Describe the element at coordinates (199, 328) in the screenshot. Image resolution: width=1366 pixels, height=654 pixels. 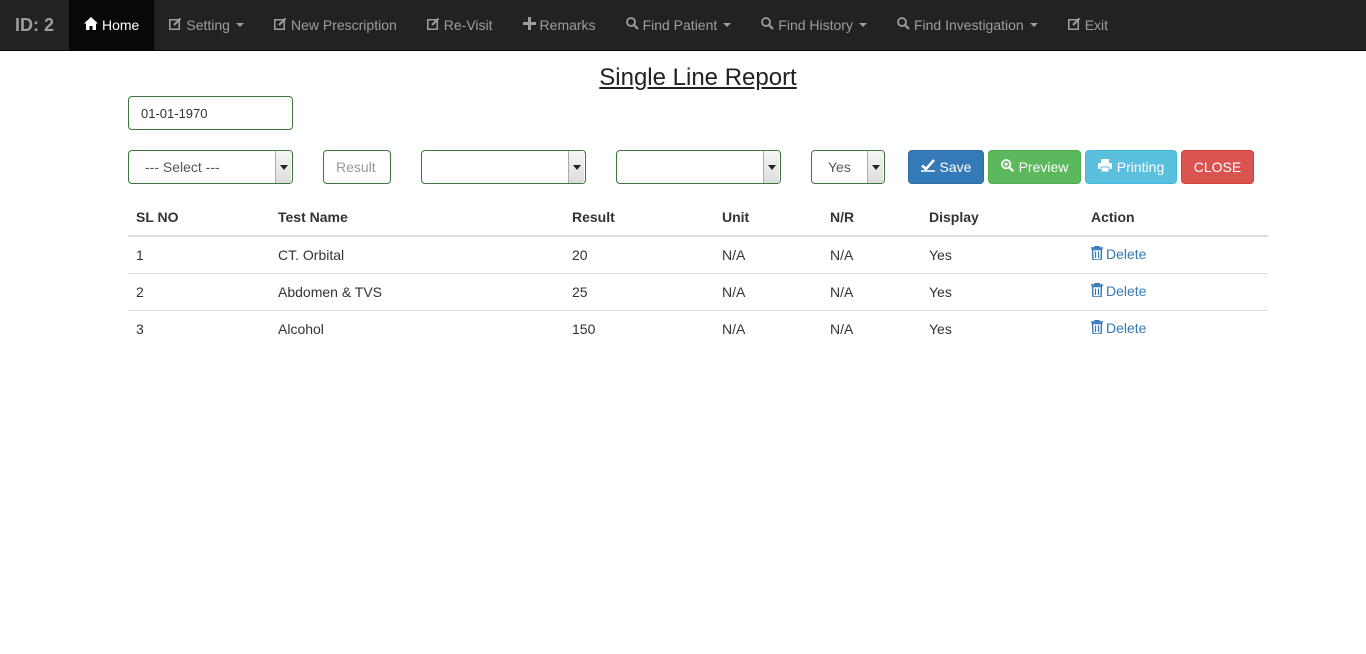
I see `cell-sl: 3` at that location.